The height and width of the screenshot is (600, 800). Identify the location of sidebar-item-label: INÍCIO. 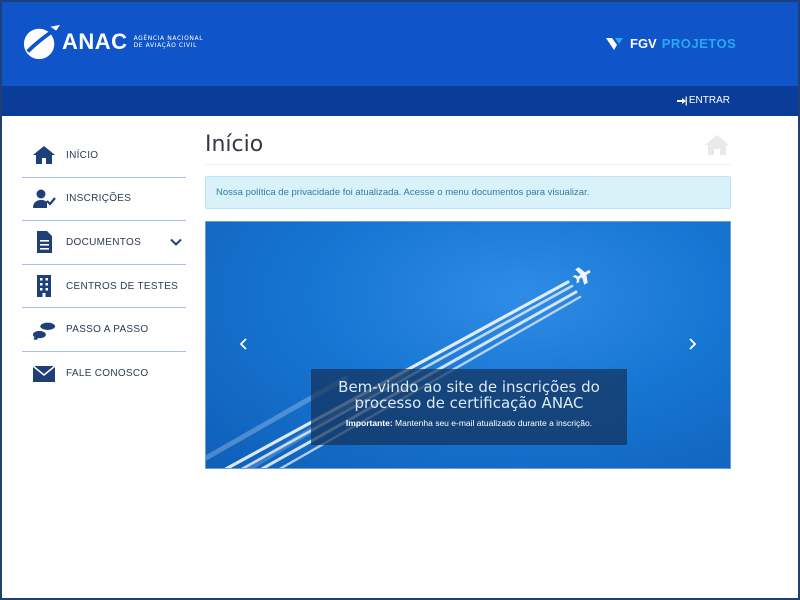
(82, 155).